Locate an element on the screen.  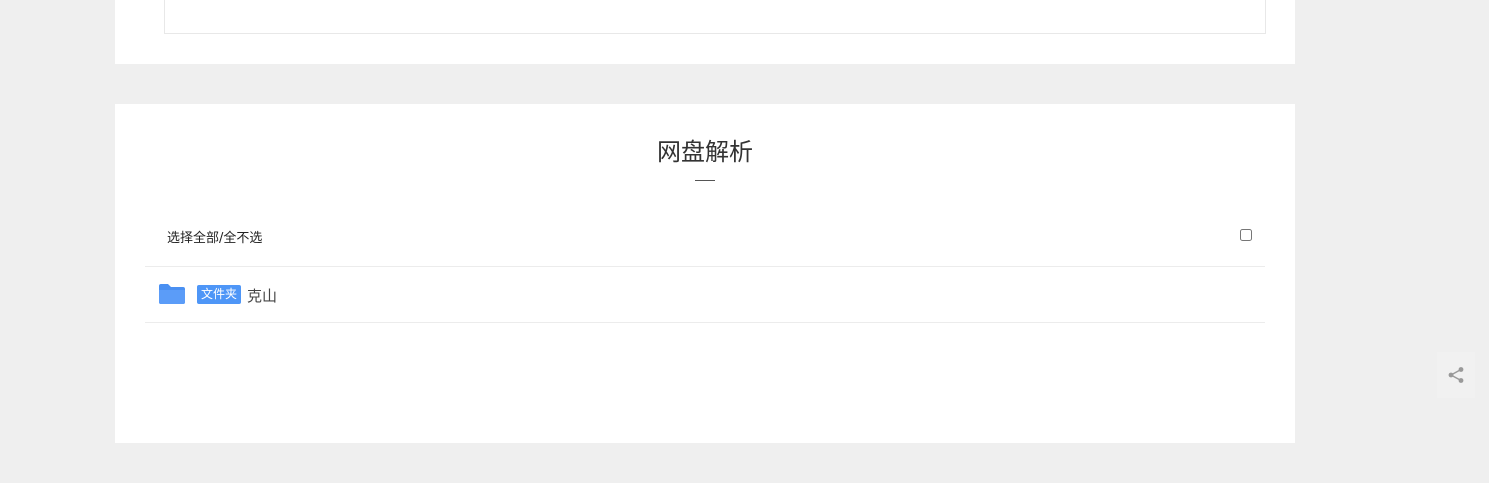
share-button is located at coordinates (1456, 375).